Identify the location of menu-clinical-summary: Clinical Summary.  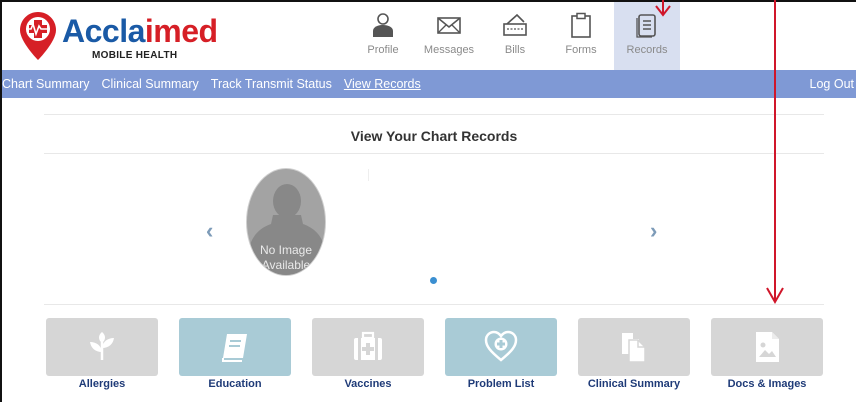
(150, 84).